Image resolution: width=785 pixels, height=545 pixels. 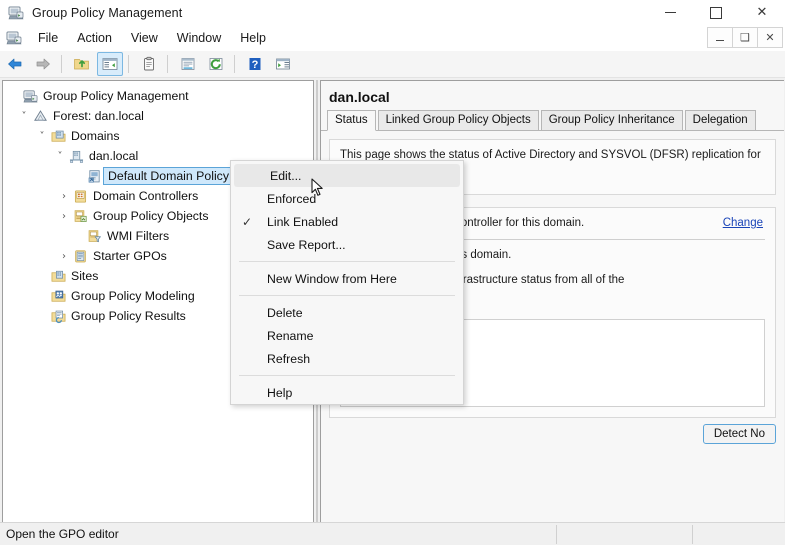 What do you see at coordinates (14, 38) in the screenshot?
I see `gpmc-child-icon` at bounding box center [14, 38].